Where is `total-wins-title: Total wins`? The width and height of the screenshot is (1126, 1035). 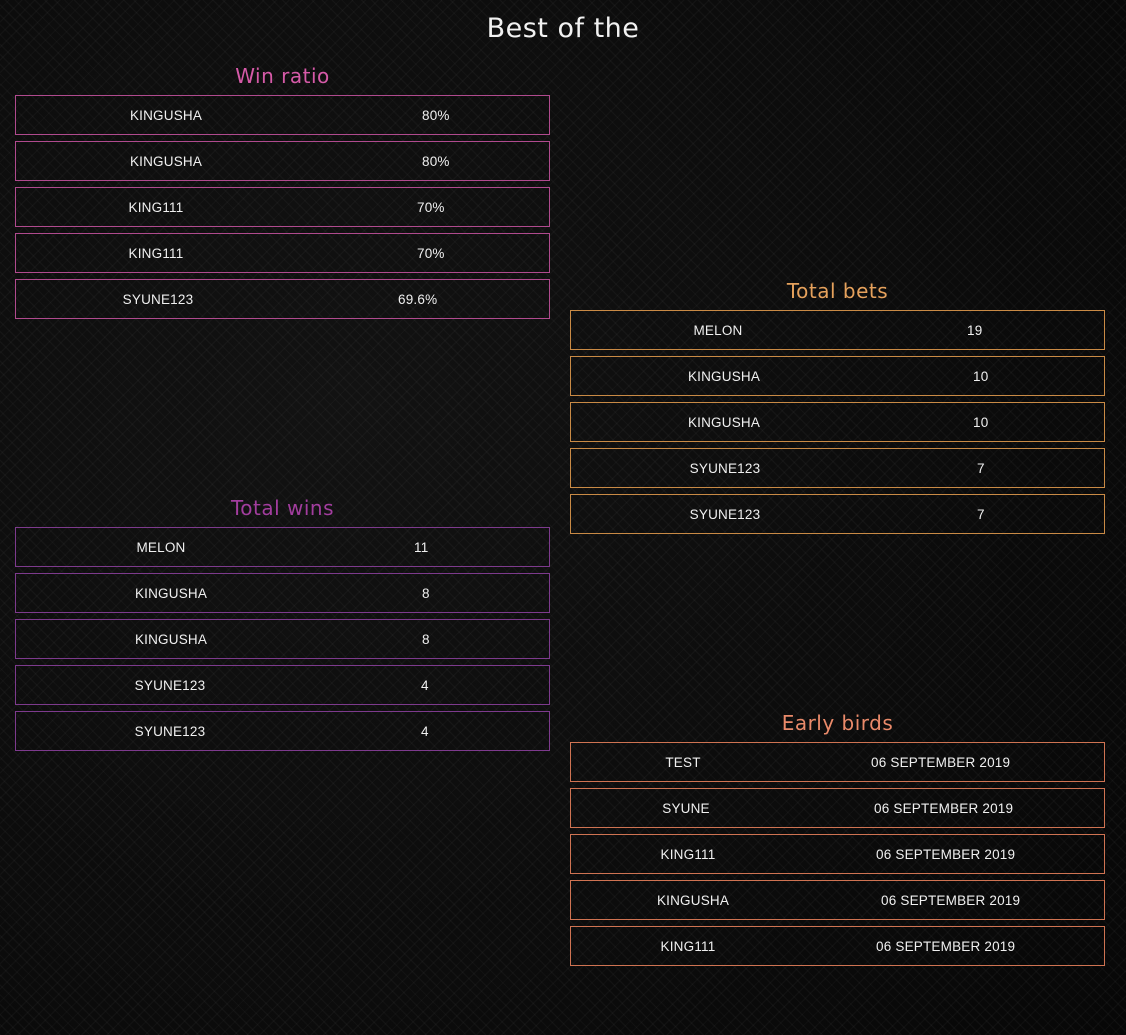
total-wins-title: Total wins is located at coordinates (282, 508).